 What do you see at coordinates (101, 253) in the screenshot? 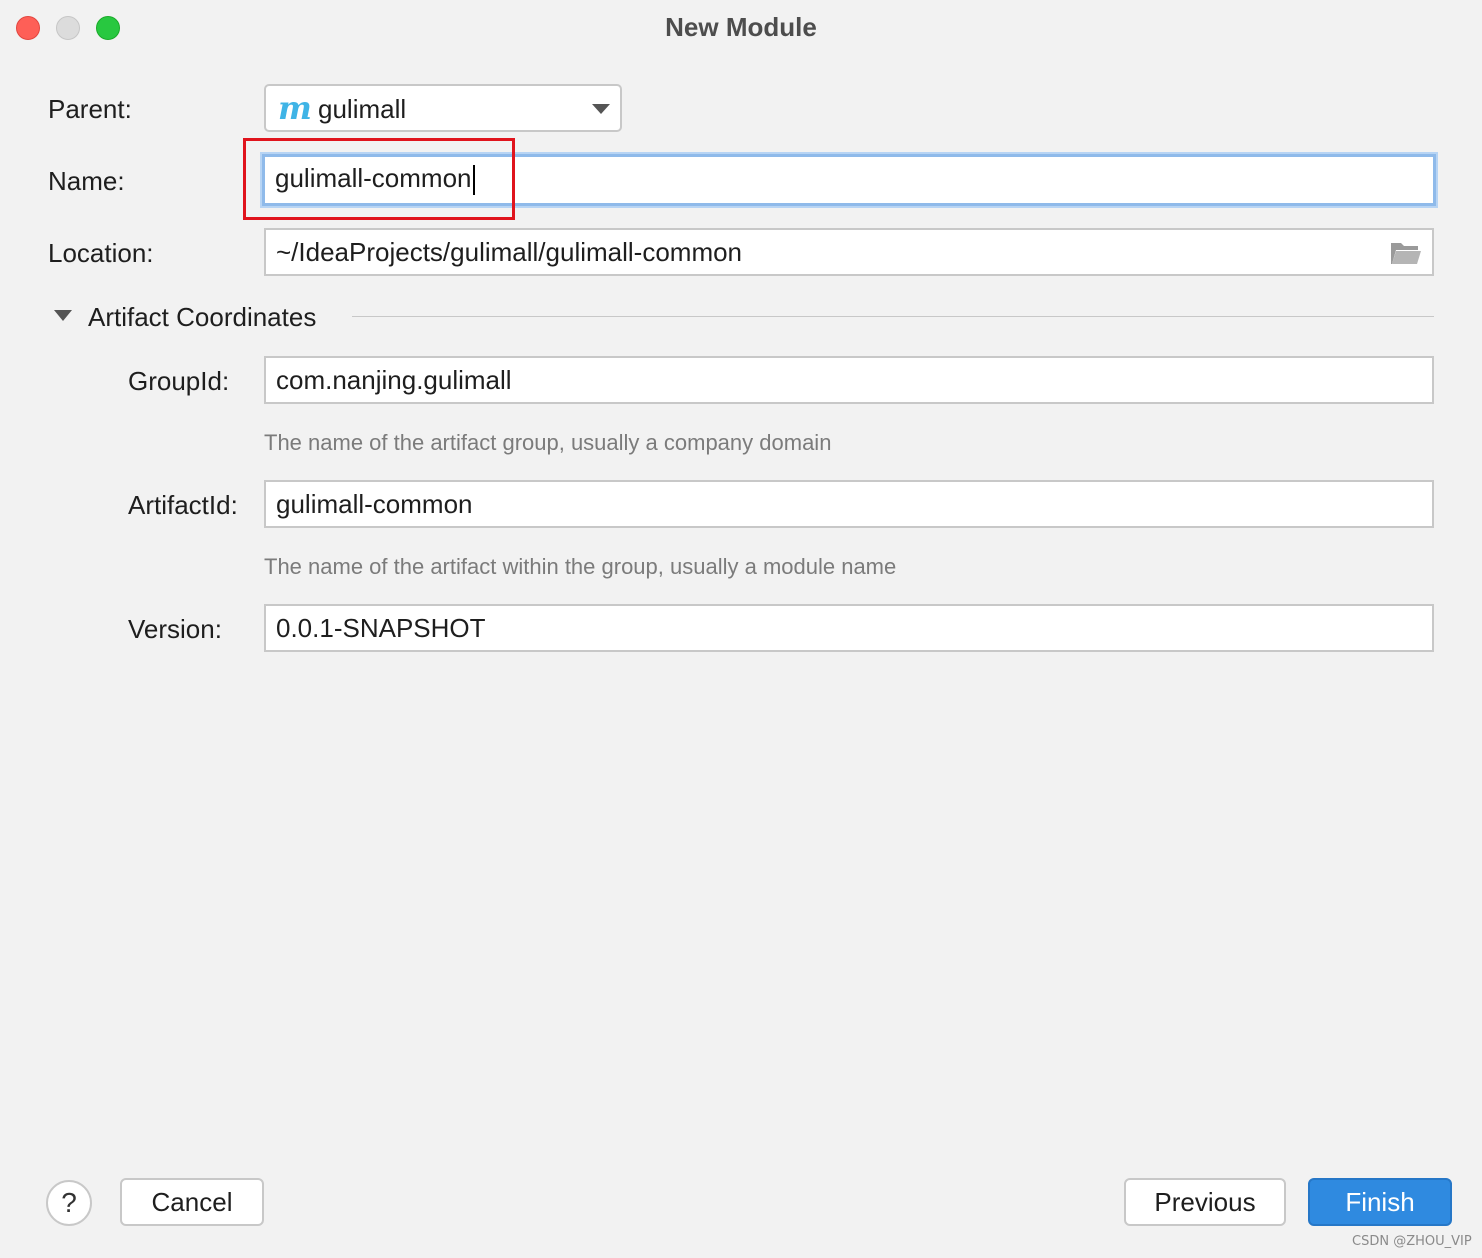
I see `location-label: Location:` at bounding box center [101, 253].